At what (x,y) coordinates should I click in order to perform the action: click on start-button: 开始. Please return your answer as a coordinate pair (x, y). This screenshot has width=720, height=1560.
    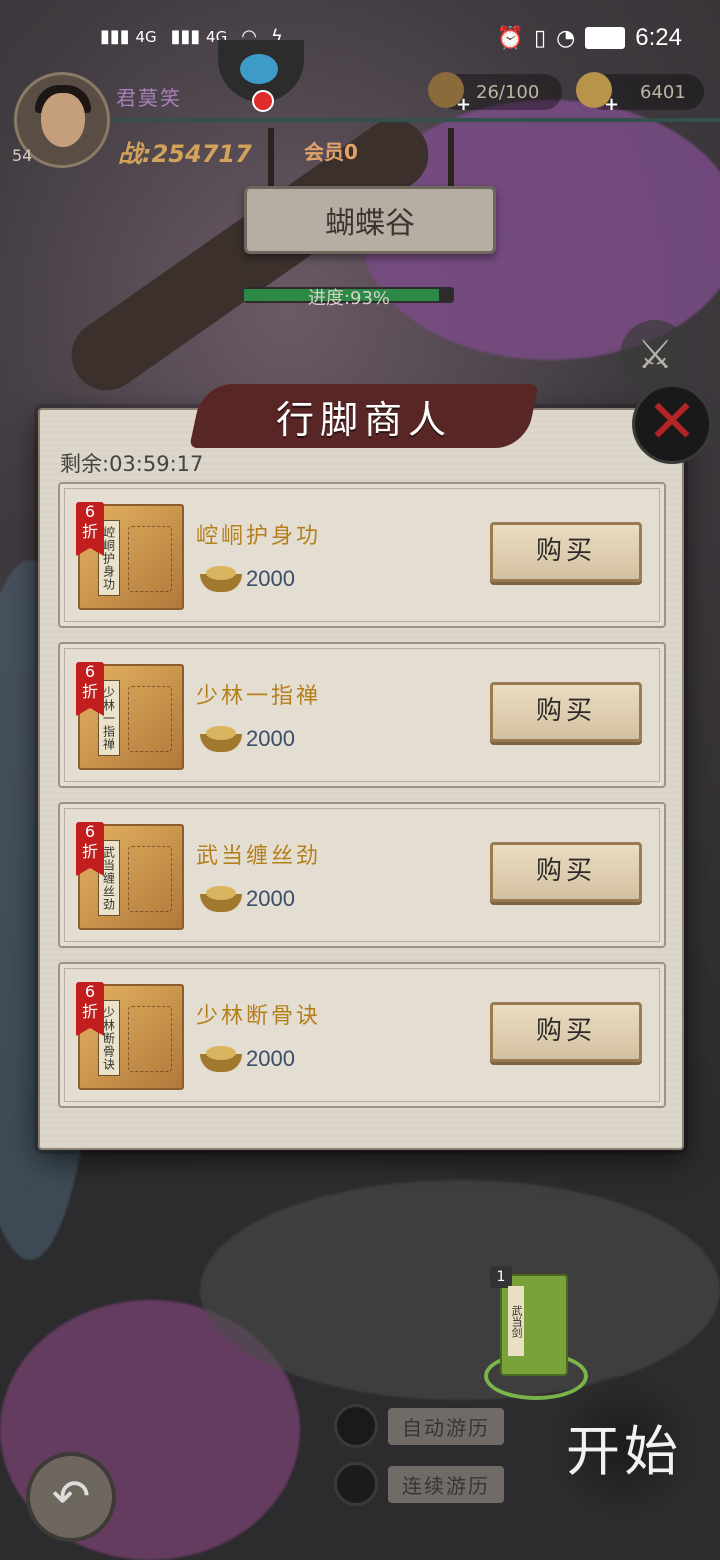
    Looking at the image, I should click on (624, 1446).